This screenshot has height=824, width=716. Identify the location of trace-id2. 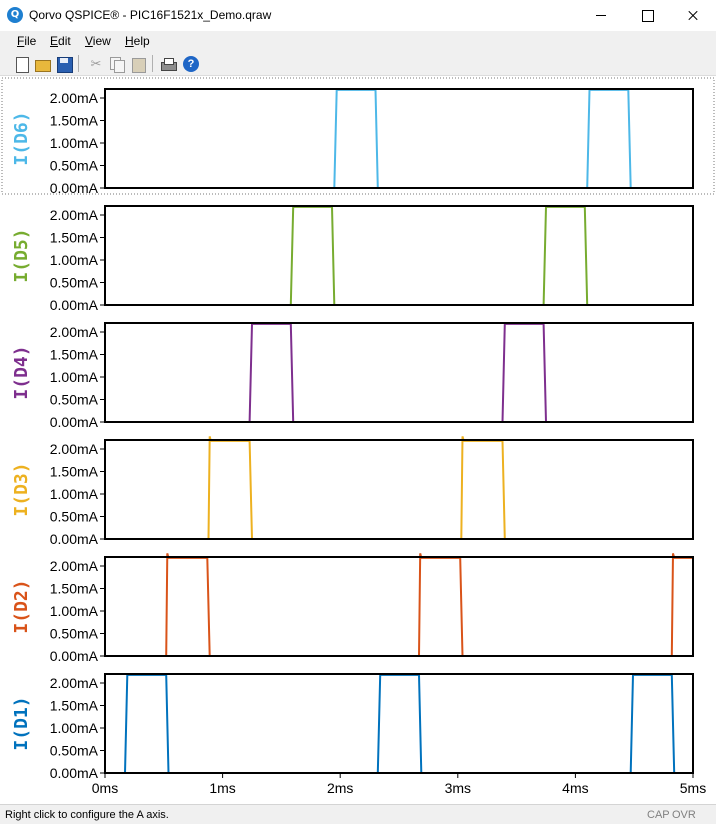
(399, 605).